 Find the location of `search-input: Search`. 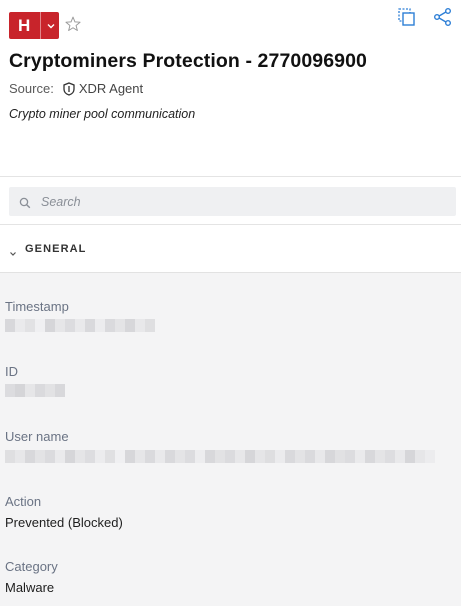

search-input: Search is located at coordinates (232, 201).